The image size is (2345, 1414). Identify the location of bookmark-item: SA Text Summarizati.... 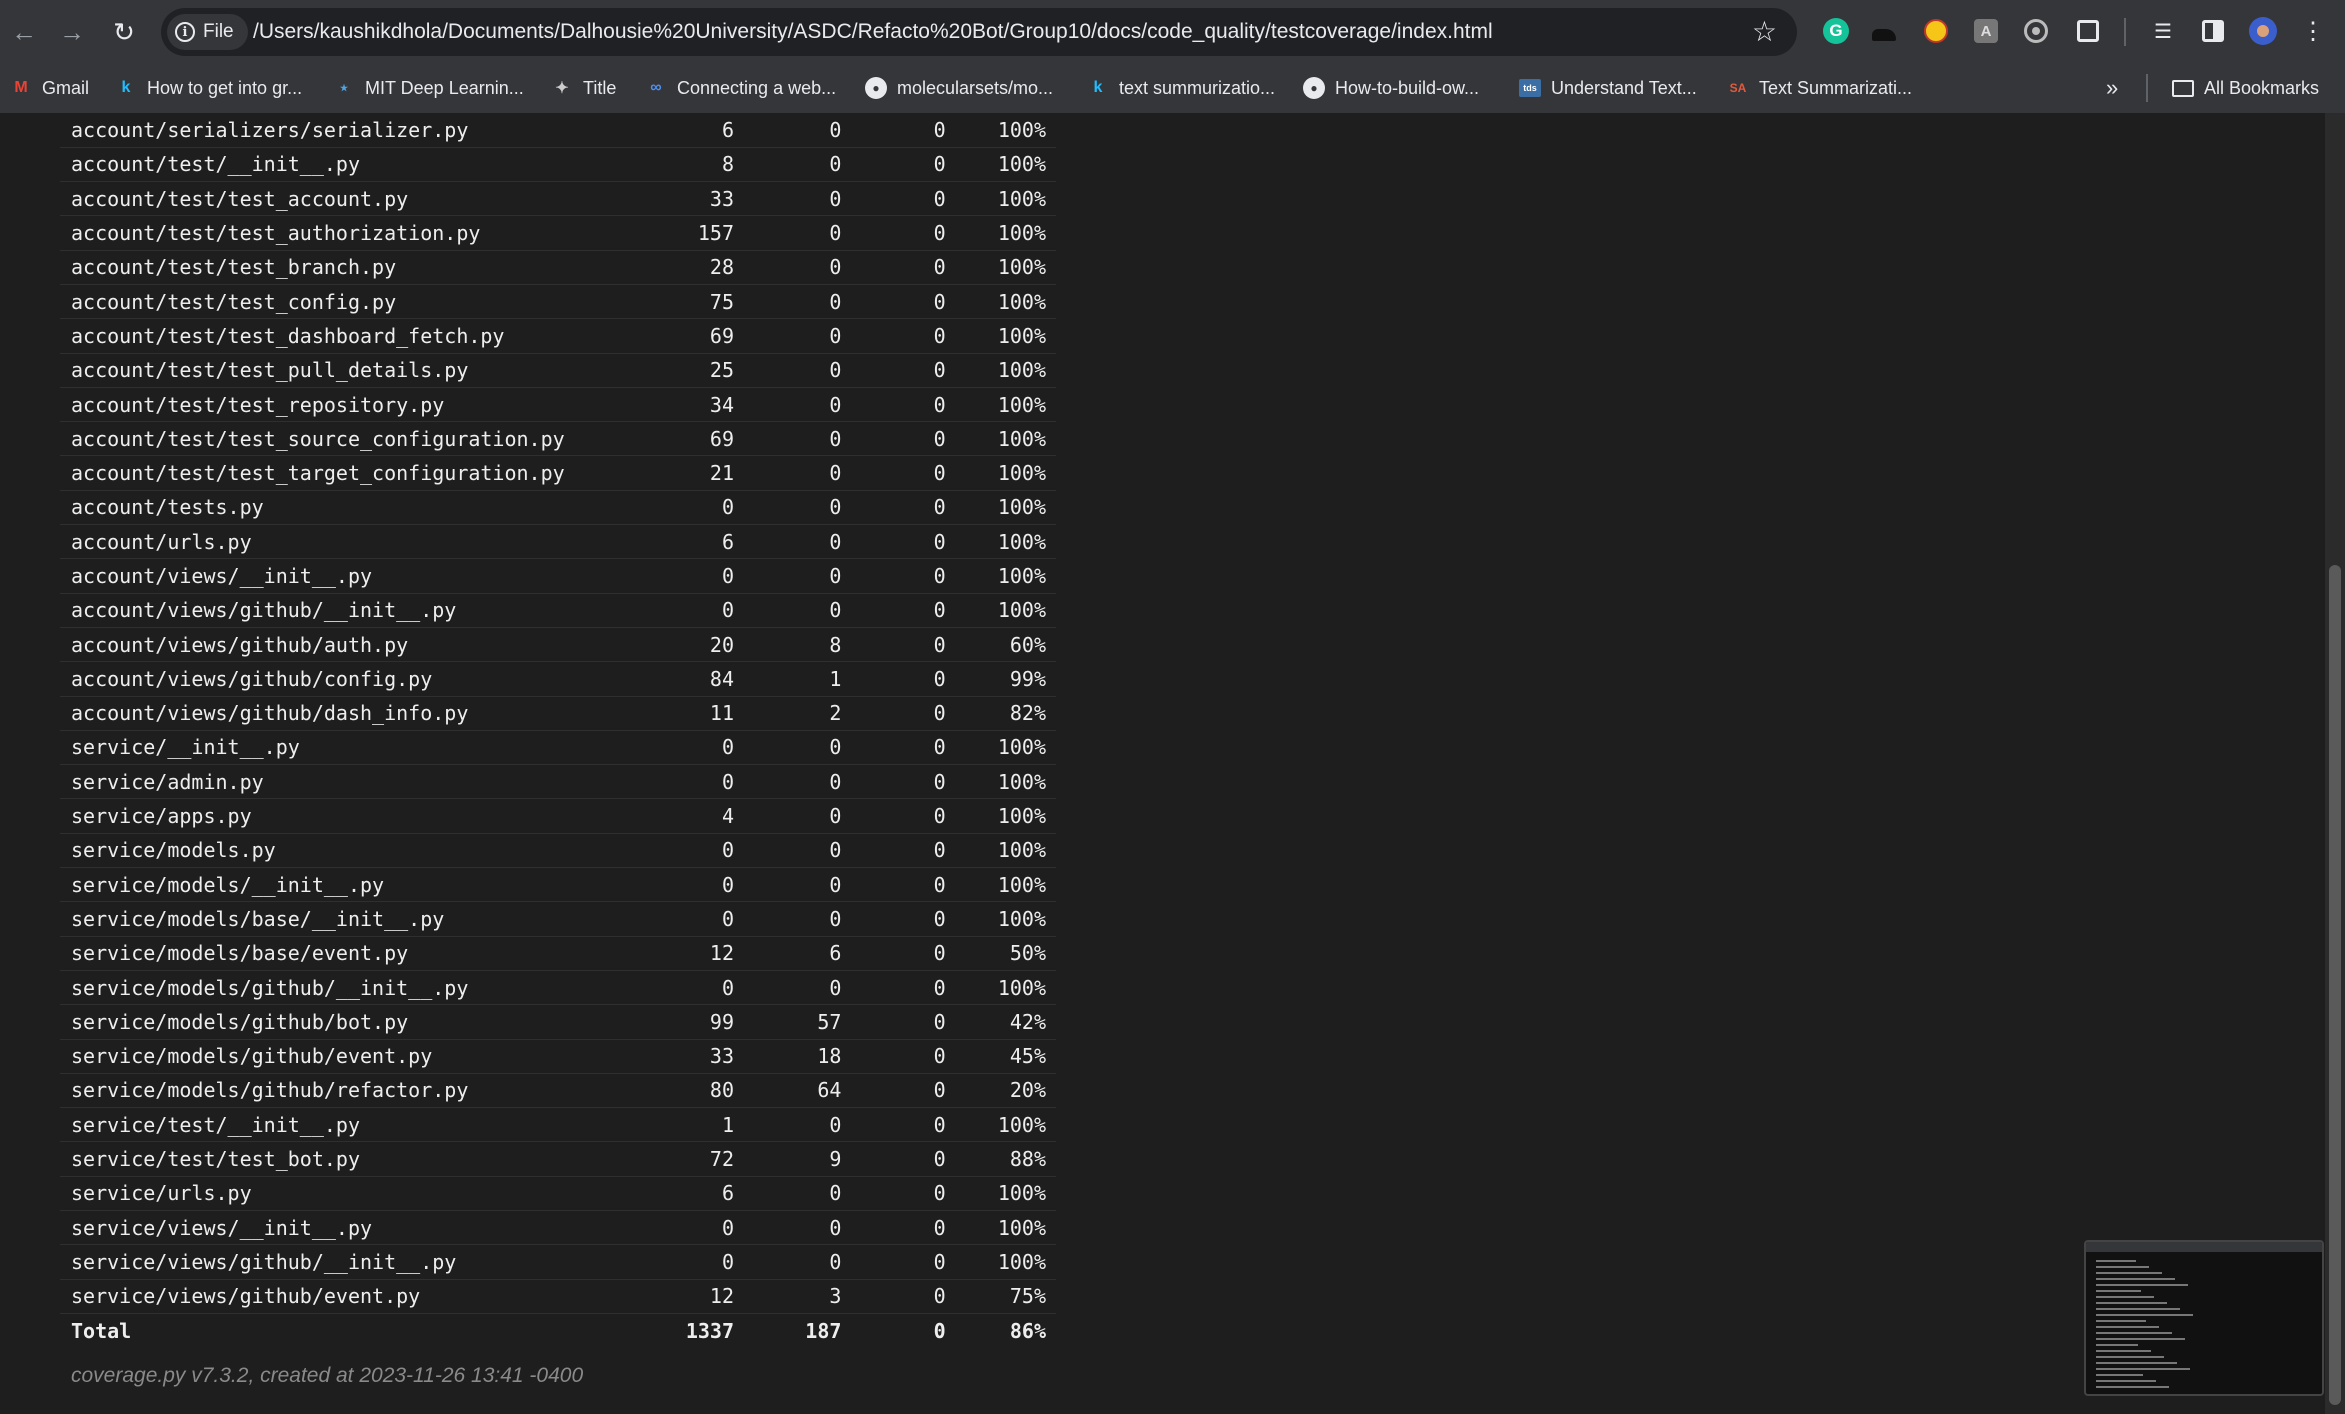
(1819, 88).